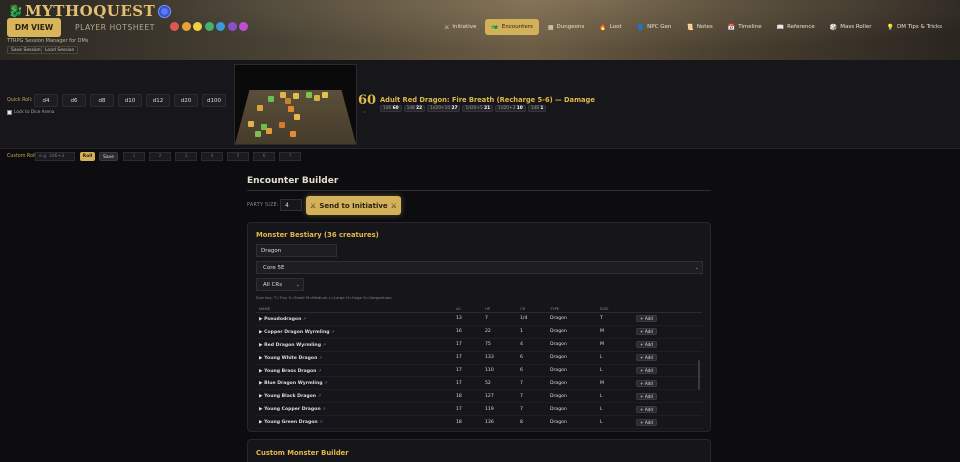 The height and width of the screenshot is (462, 960). Describe the element at coordinates (209, 26) in the screenshot. I see `theme-dot-green` at that location.